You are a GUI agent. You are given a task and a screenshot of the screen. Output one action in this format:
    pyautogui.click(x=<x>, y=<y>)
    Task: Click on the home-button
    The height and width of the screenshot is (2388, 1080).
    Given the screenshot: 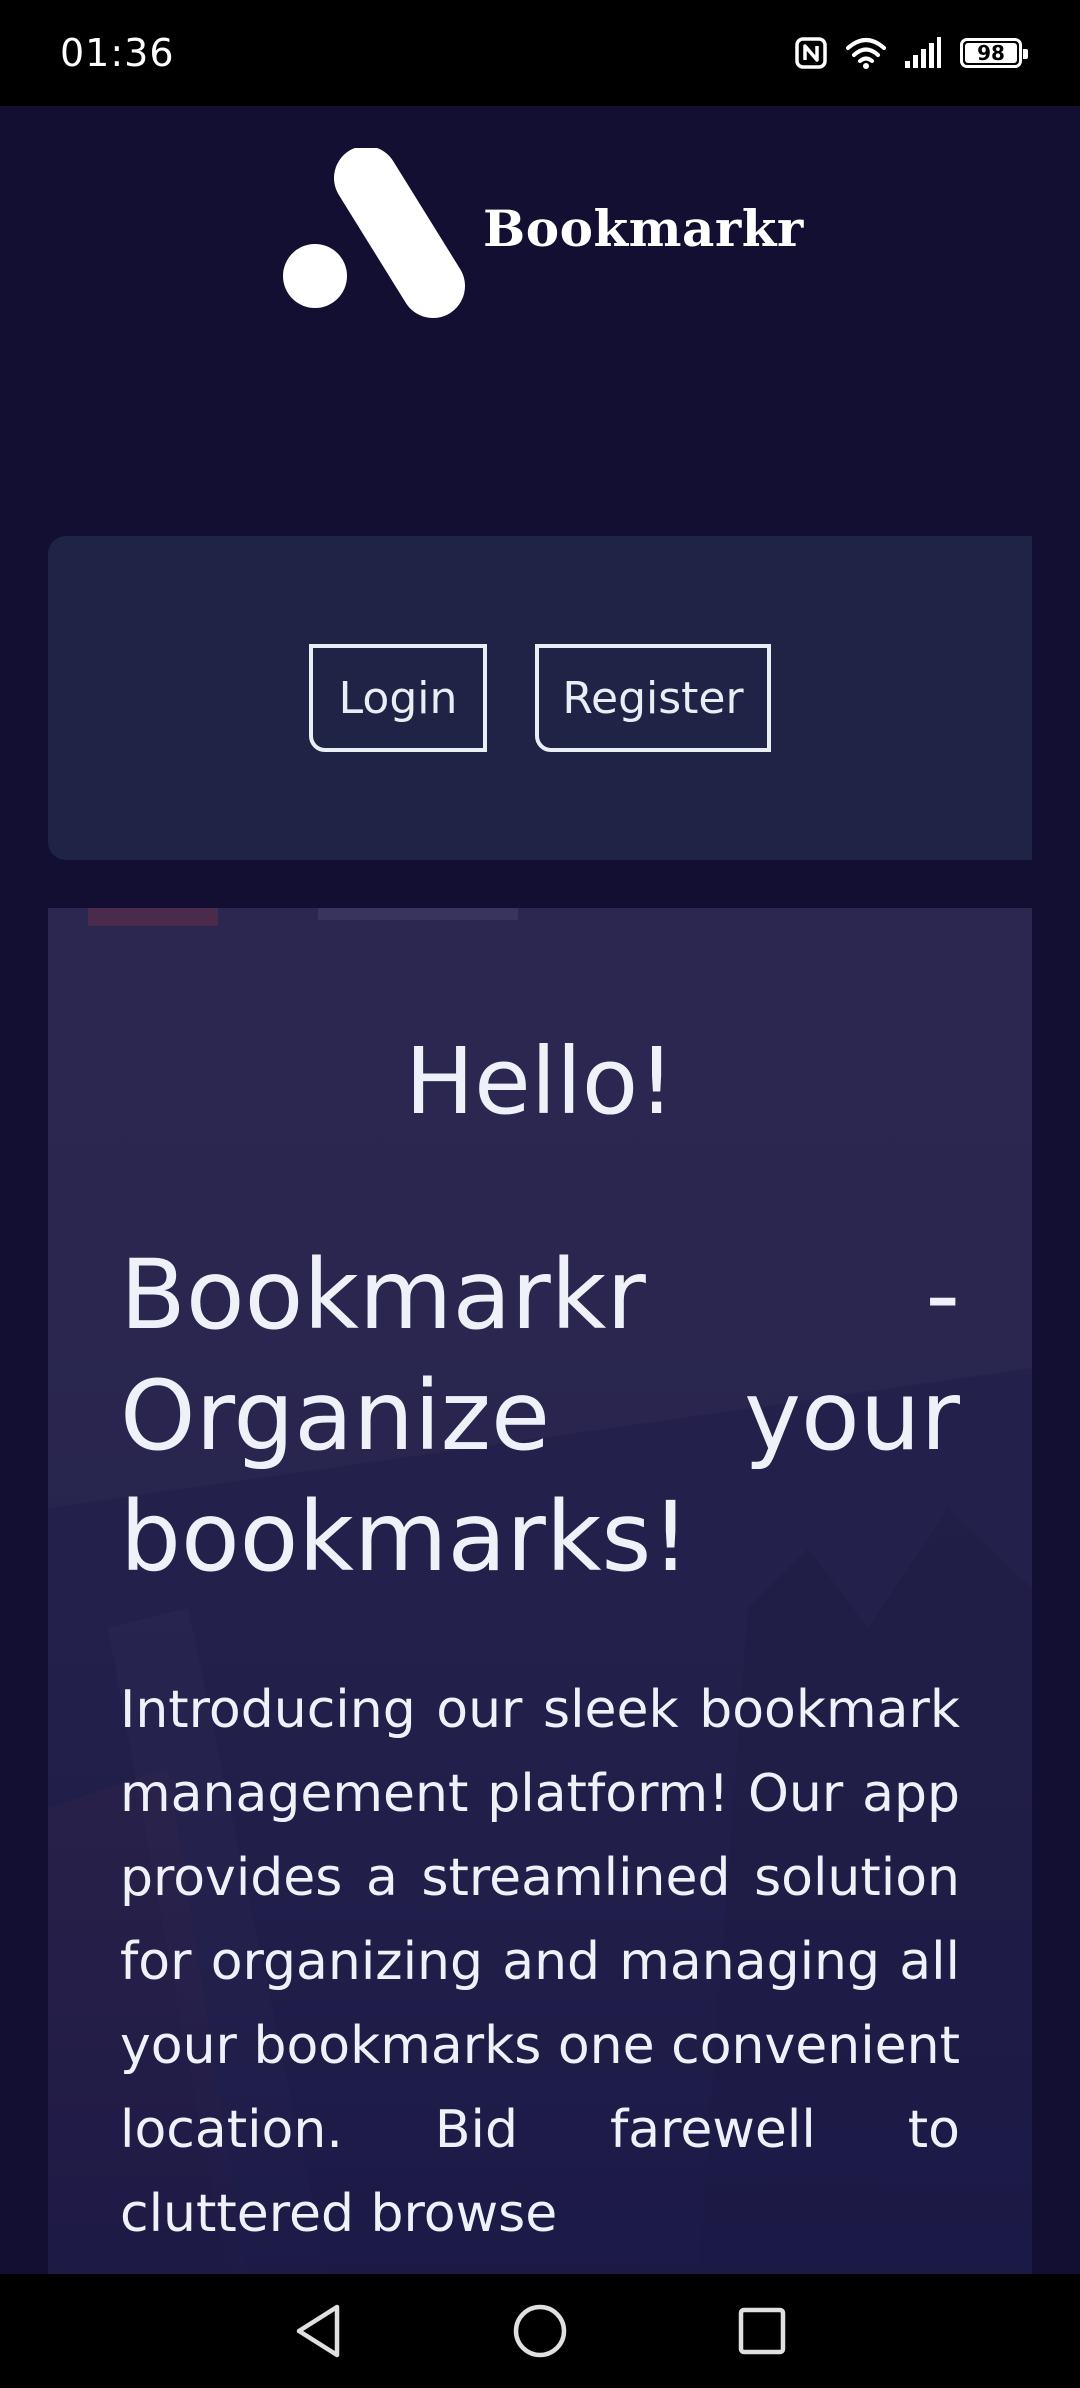 What is the action you would take?
    pyautogui.click(x=540, y=2331)
    